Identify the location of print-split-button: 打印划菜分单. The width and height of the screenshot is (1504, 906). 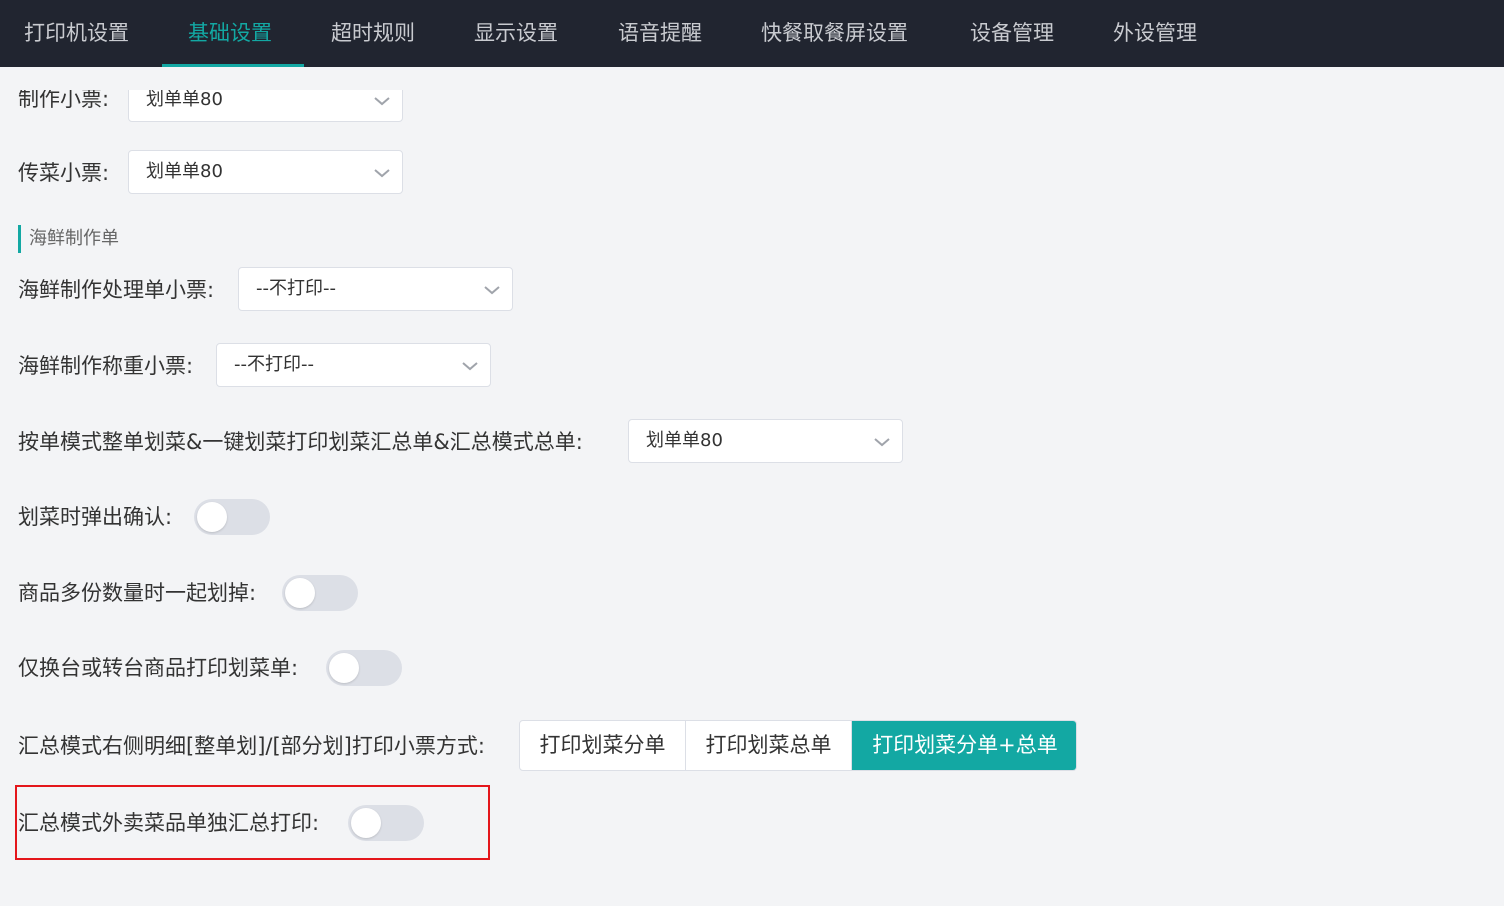
(603, 745).